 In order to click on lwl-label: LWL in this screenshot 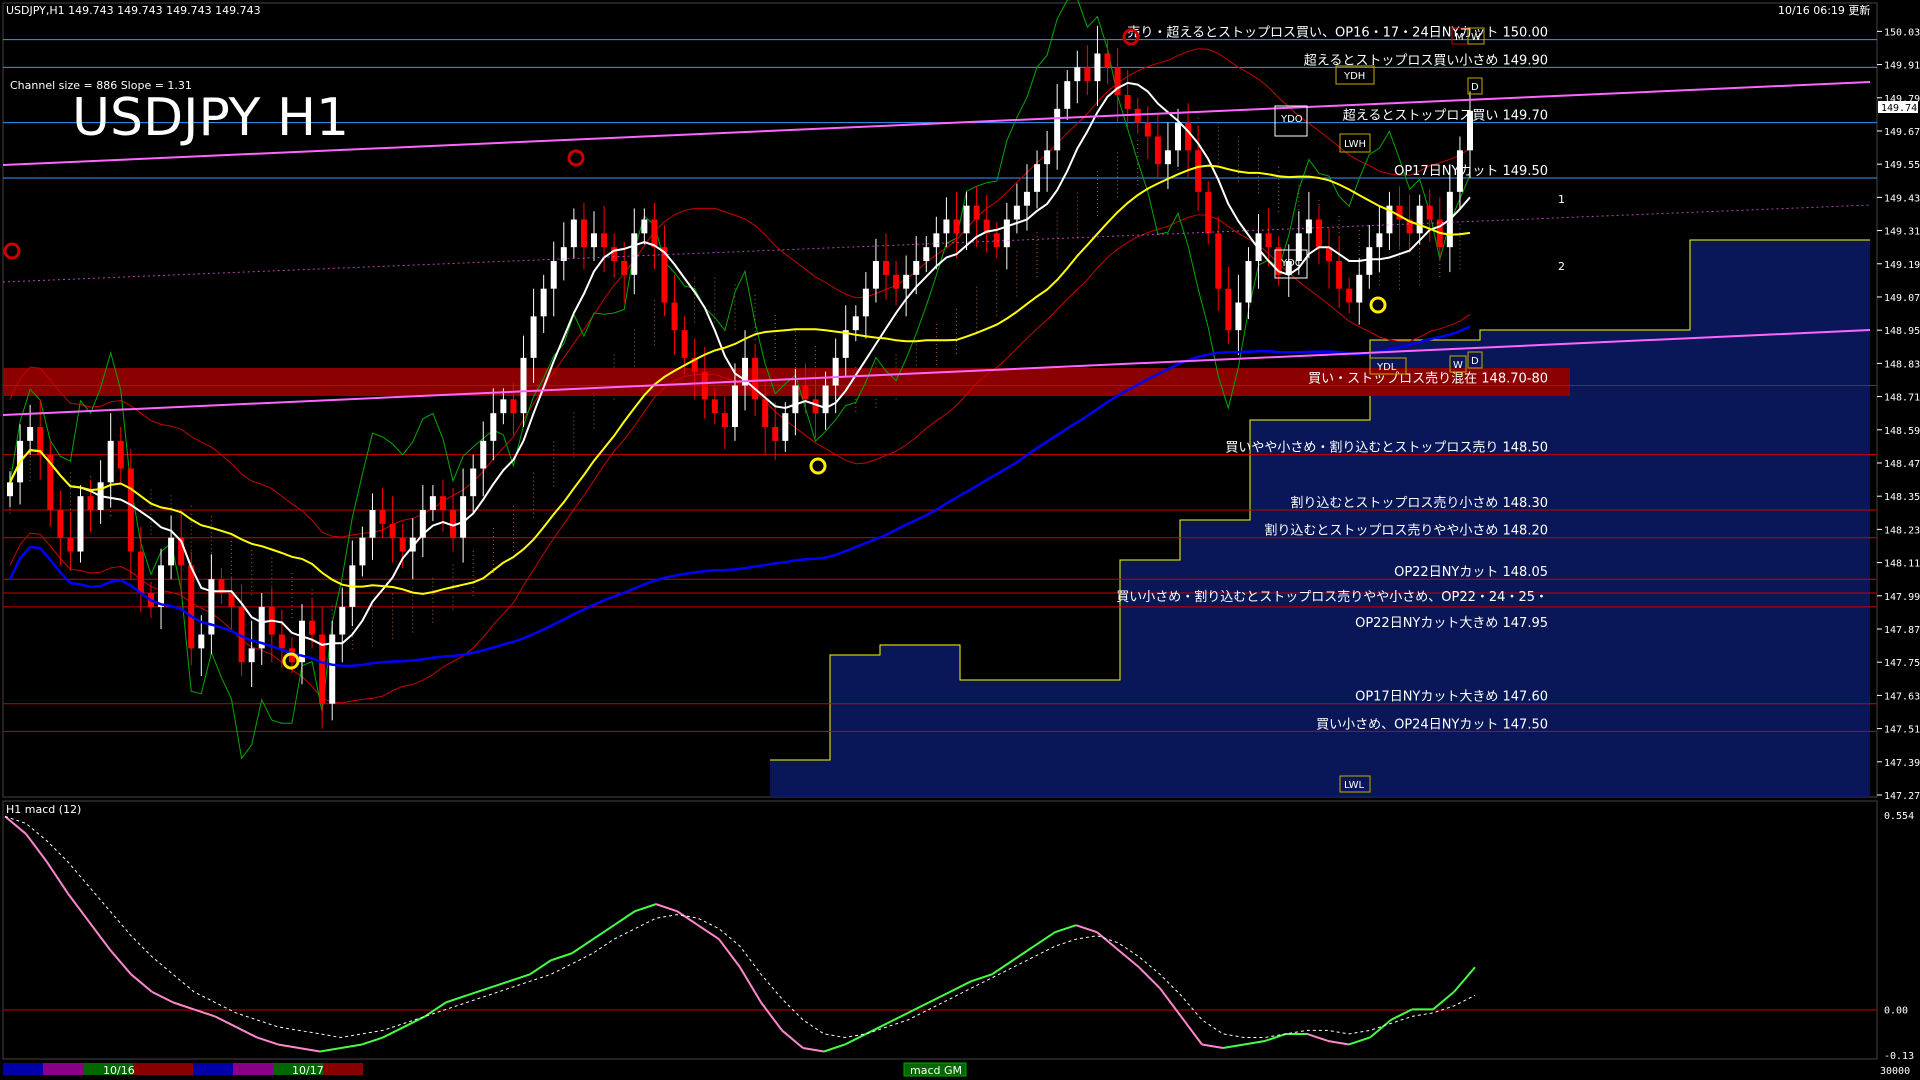, I will do `click(1354, 785)`.